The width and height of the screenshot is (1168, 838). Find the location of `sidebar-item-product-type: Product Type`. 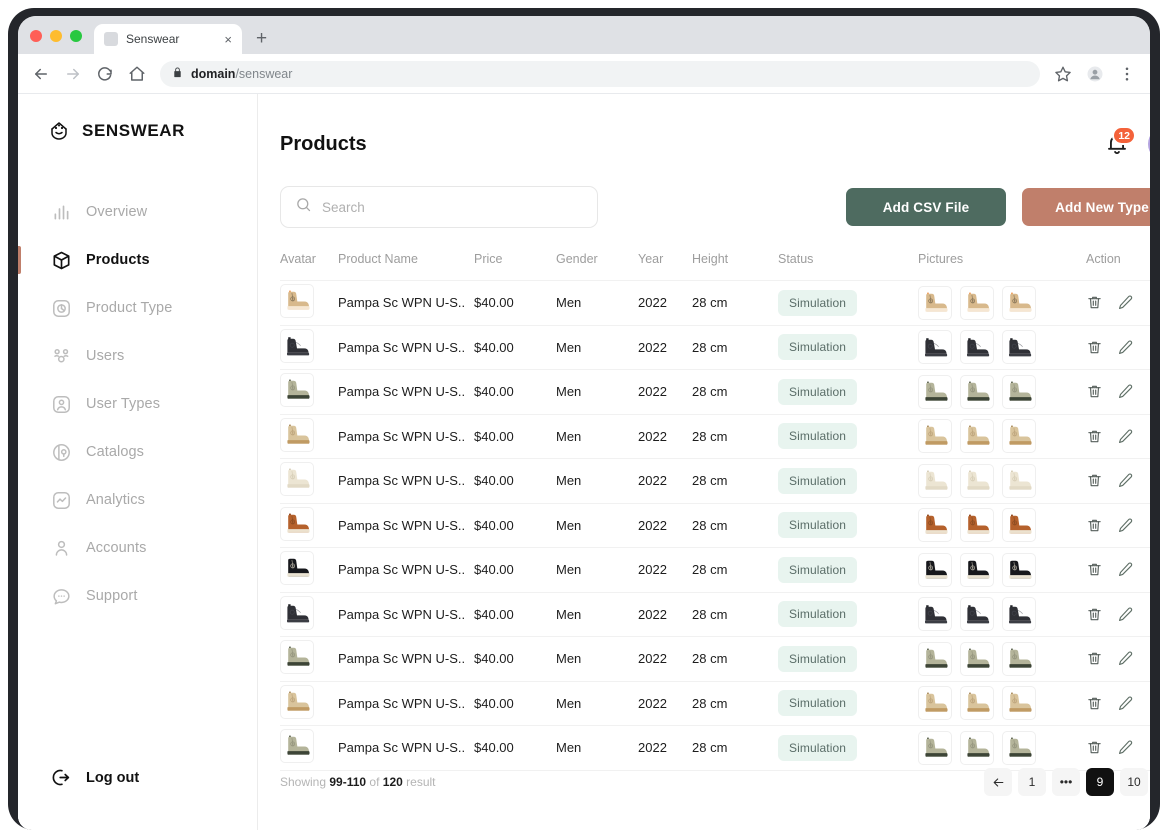

sidebar-item-product-type: Product Type is located at coordinates (137, 308).